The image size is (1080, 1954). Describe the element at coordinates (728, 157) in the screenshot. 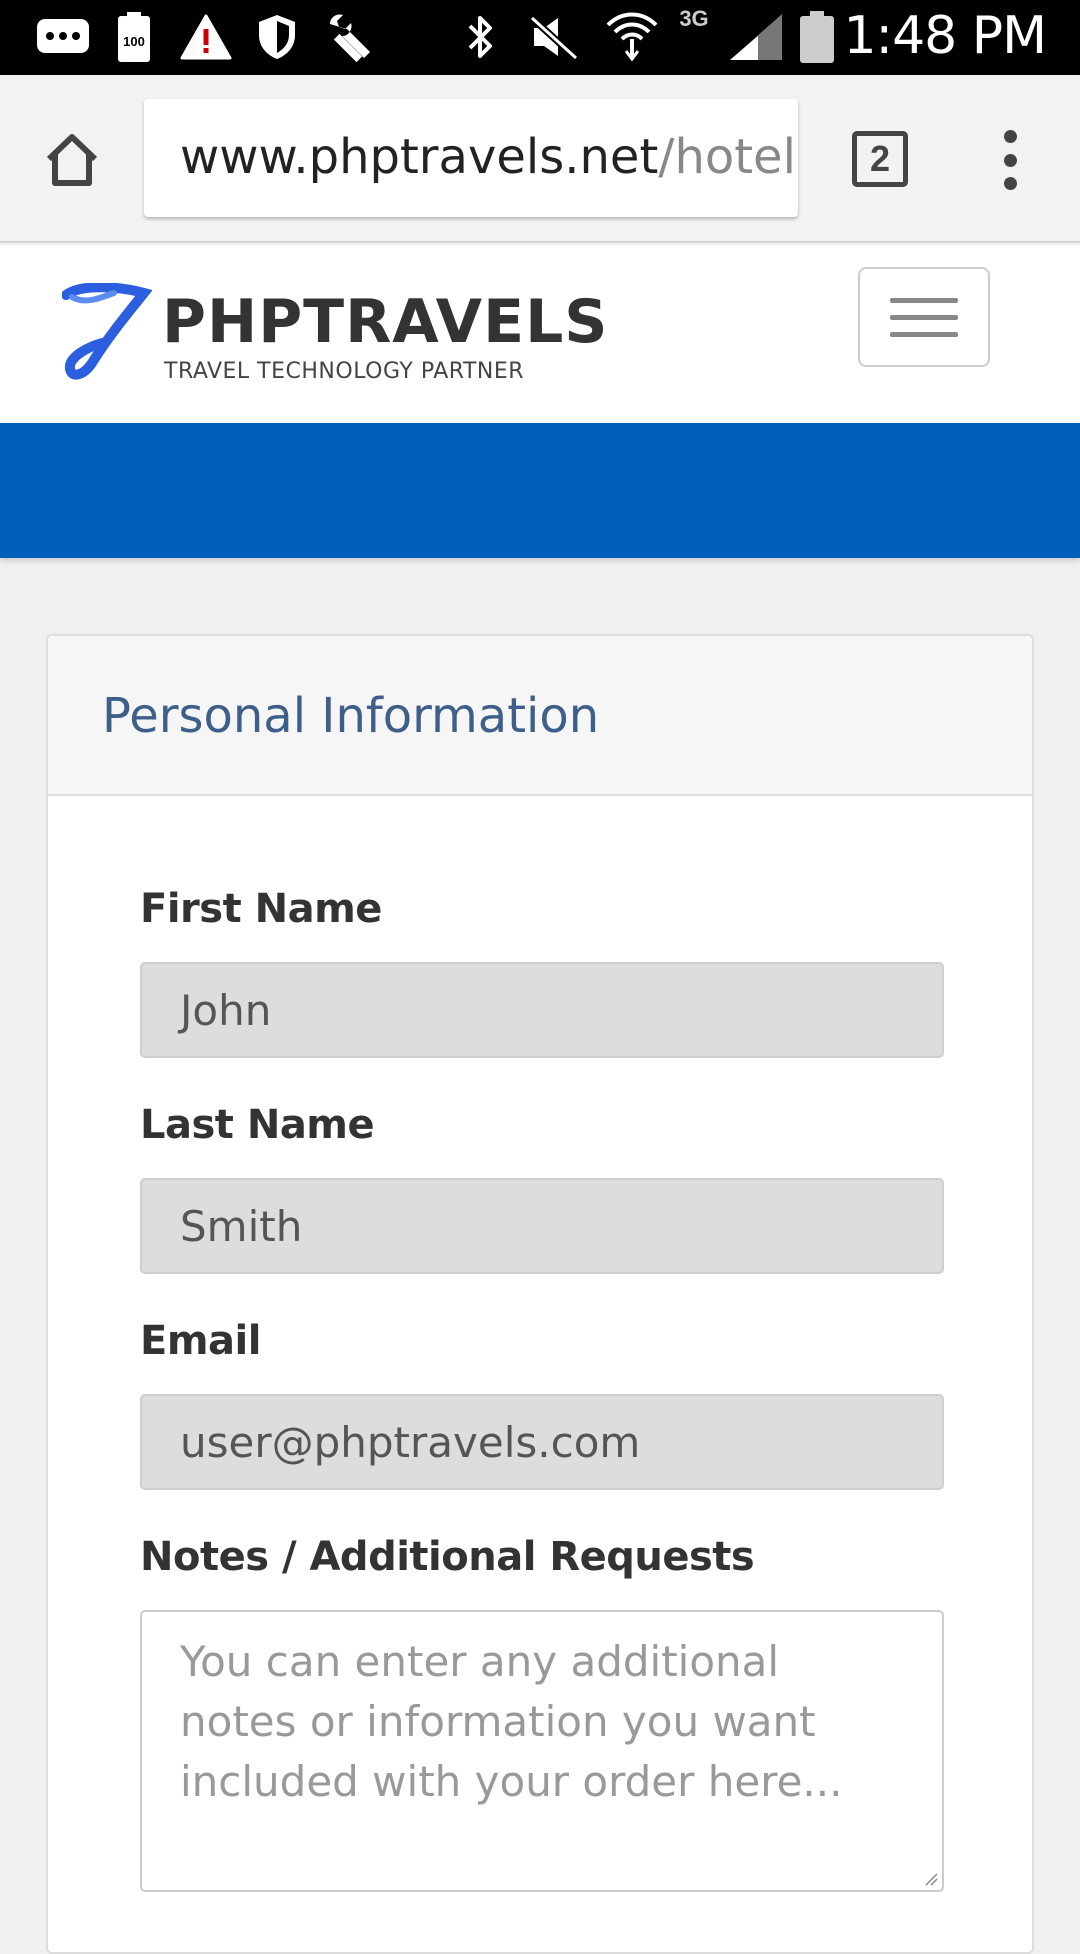

I see `url-path: /hotels/` at that location.